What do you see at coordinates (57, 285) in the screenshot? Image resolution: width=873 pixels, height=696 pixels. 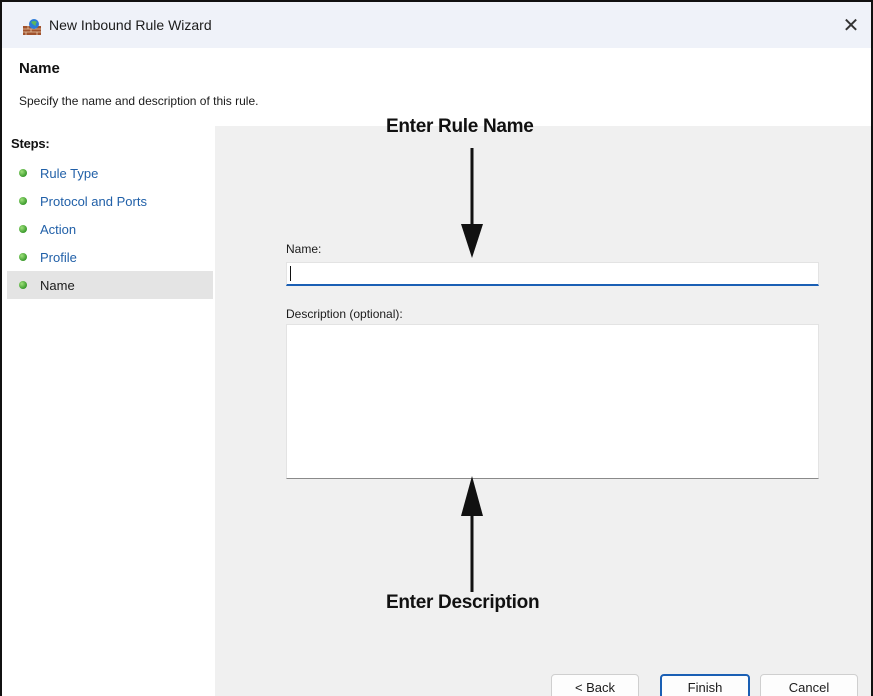 I see `step-label: Name` at bounding box center [57, 285].